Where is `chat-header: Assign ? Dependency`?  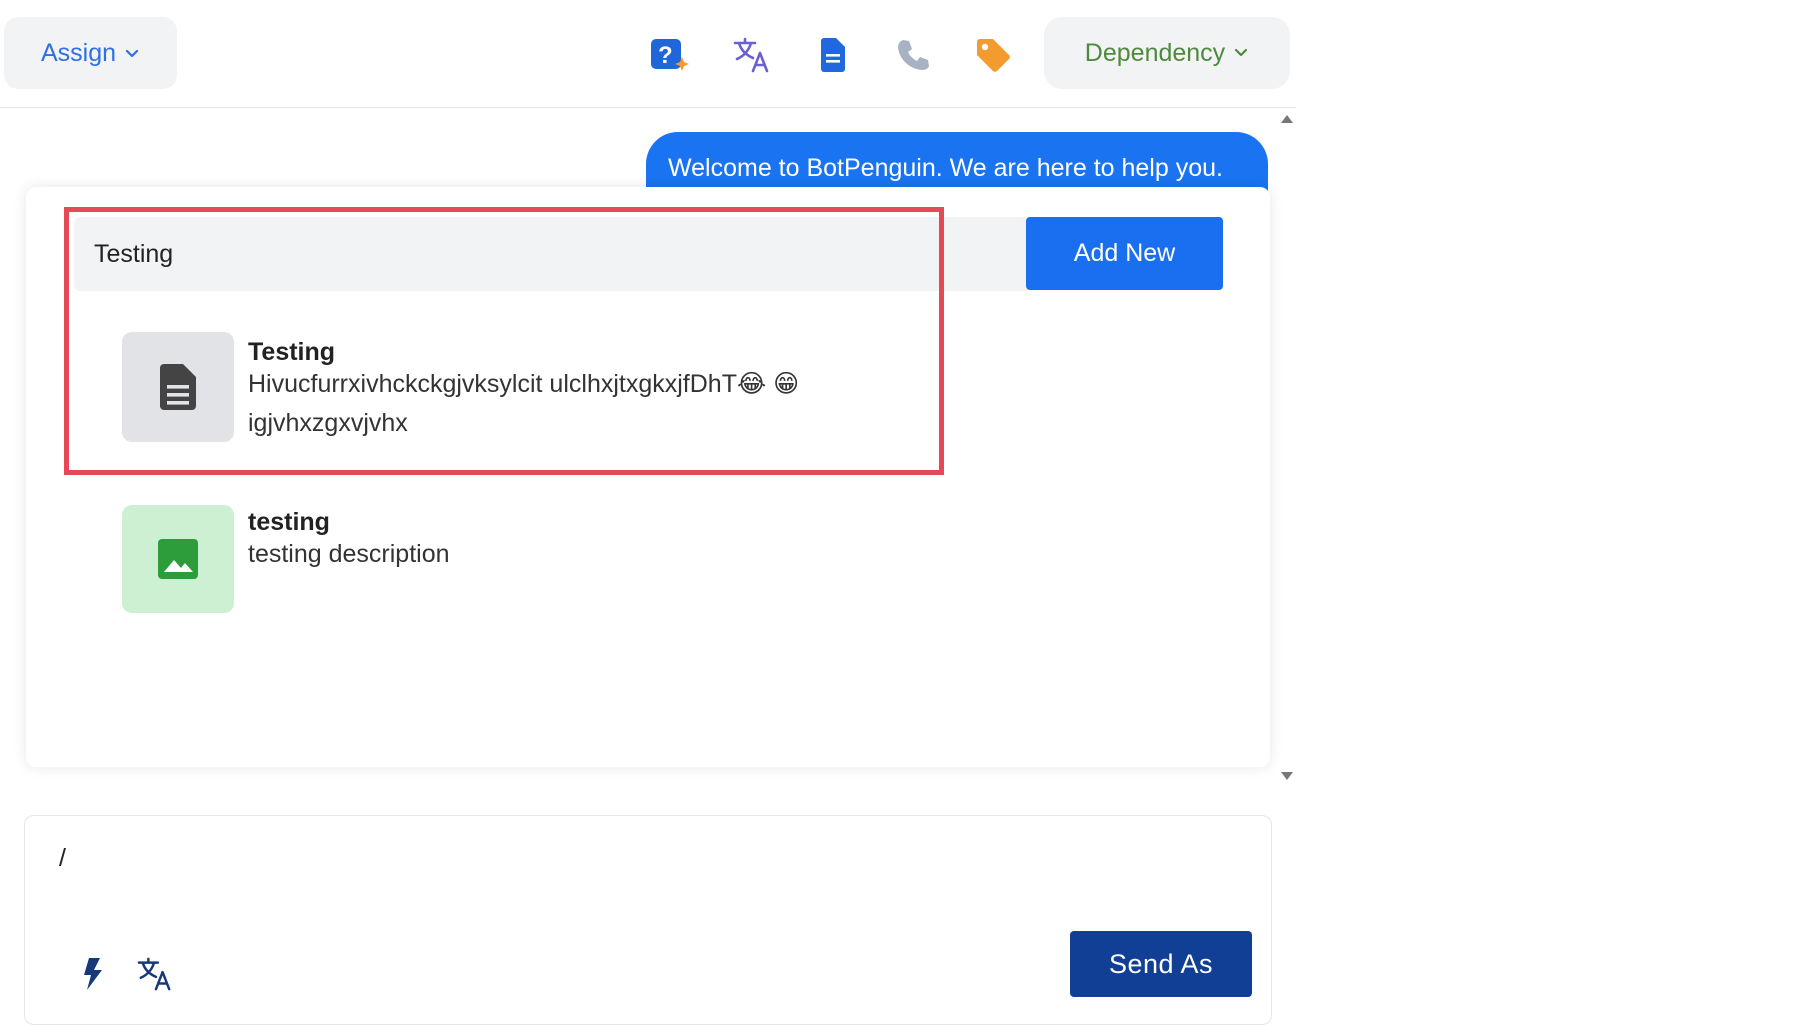 chat-header: Assign ? Dependency is located at coordinates (648, 54).